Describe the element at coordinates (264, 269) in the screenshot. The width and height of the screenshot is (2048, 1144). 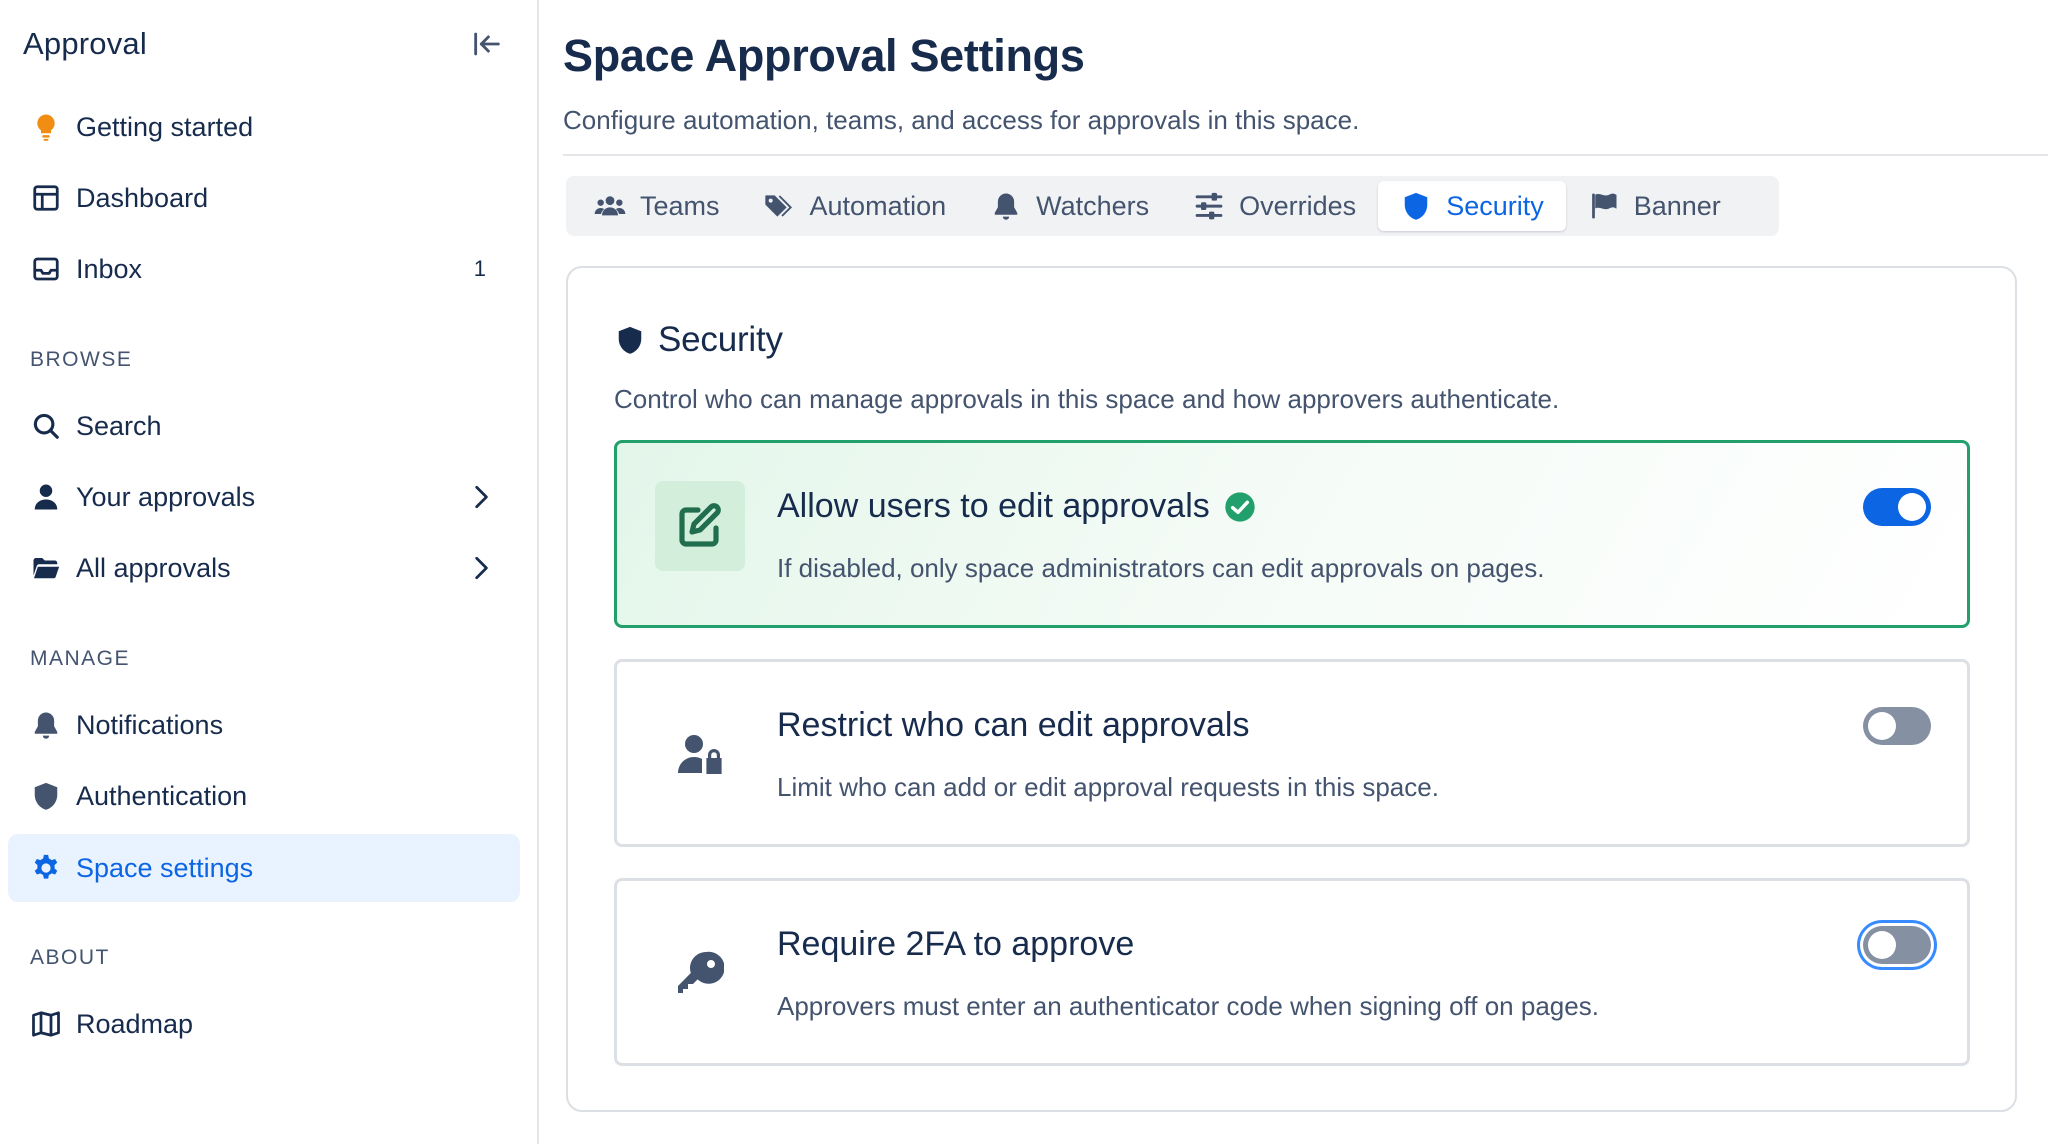
I see `sidebar-item-inbox: Inbox 1` at that location.